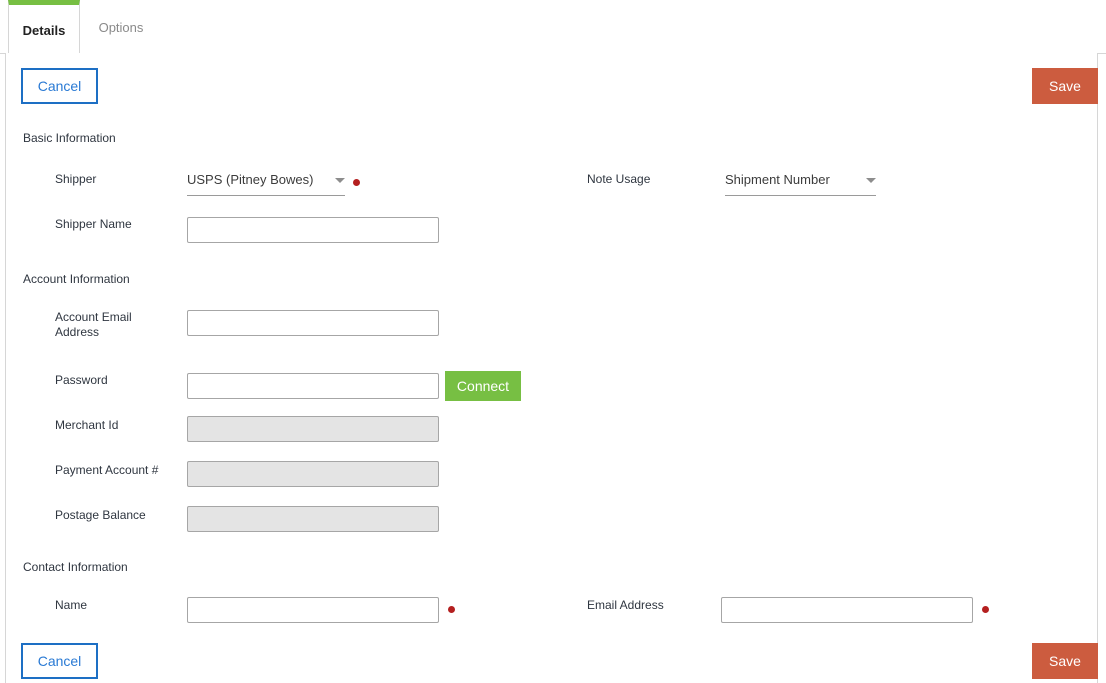  What do you see at coordinates (985, 609) in the screenshot?
I see `required-dot-contact-email` at bounding box center [985, 609].